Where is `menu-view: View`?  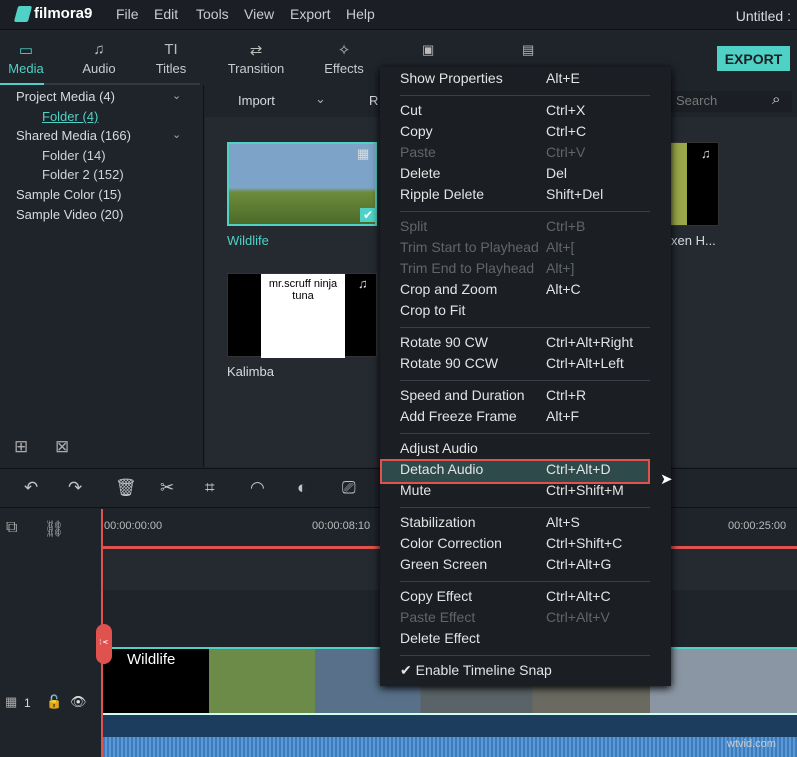 menu-view: View is located at coordinates (259, 14).